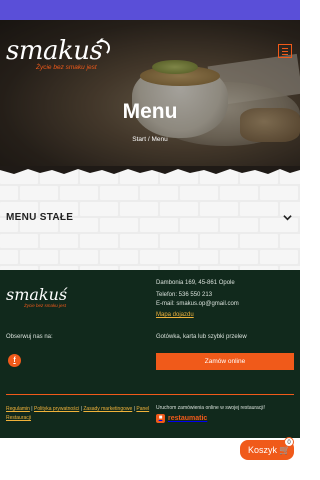 Image resolution: width=320 pixels, height=480 pixels. I want to click on footer-email: E-mail: smakus.op@gmail.com, so click(197, 304).